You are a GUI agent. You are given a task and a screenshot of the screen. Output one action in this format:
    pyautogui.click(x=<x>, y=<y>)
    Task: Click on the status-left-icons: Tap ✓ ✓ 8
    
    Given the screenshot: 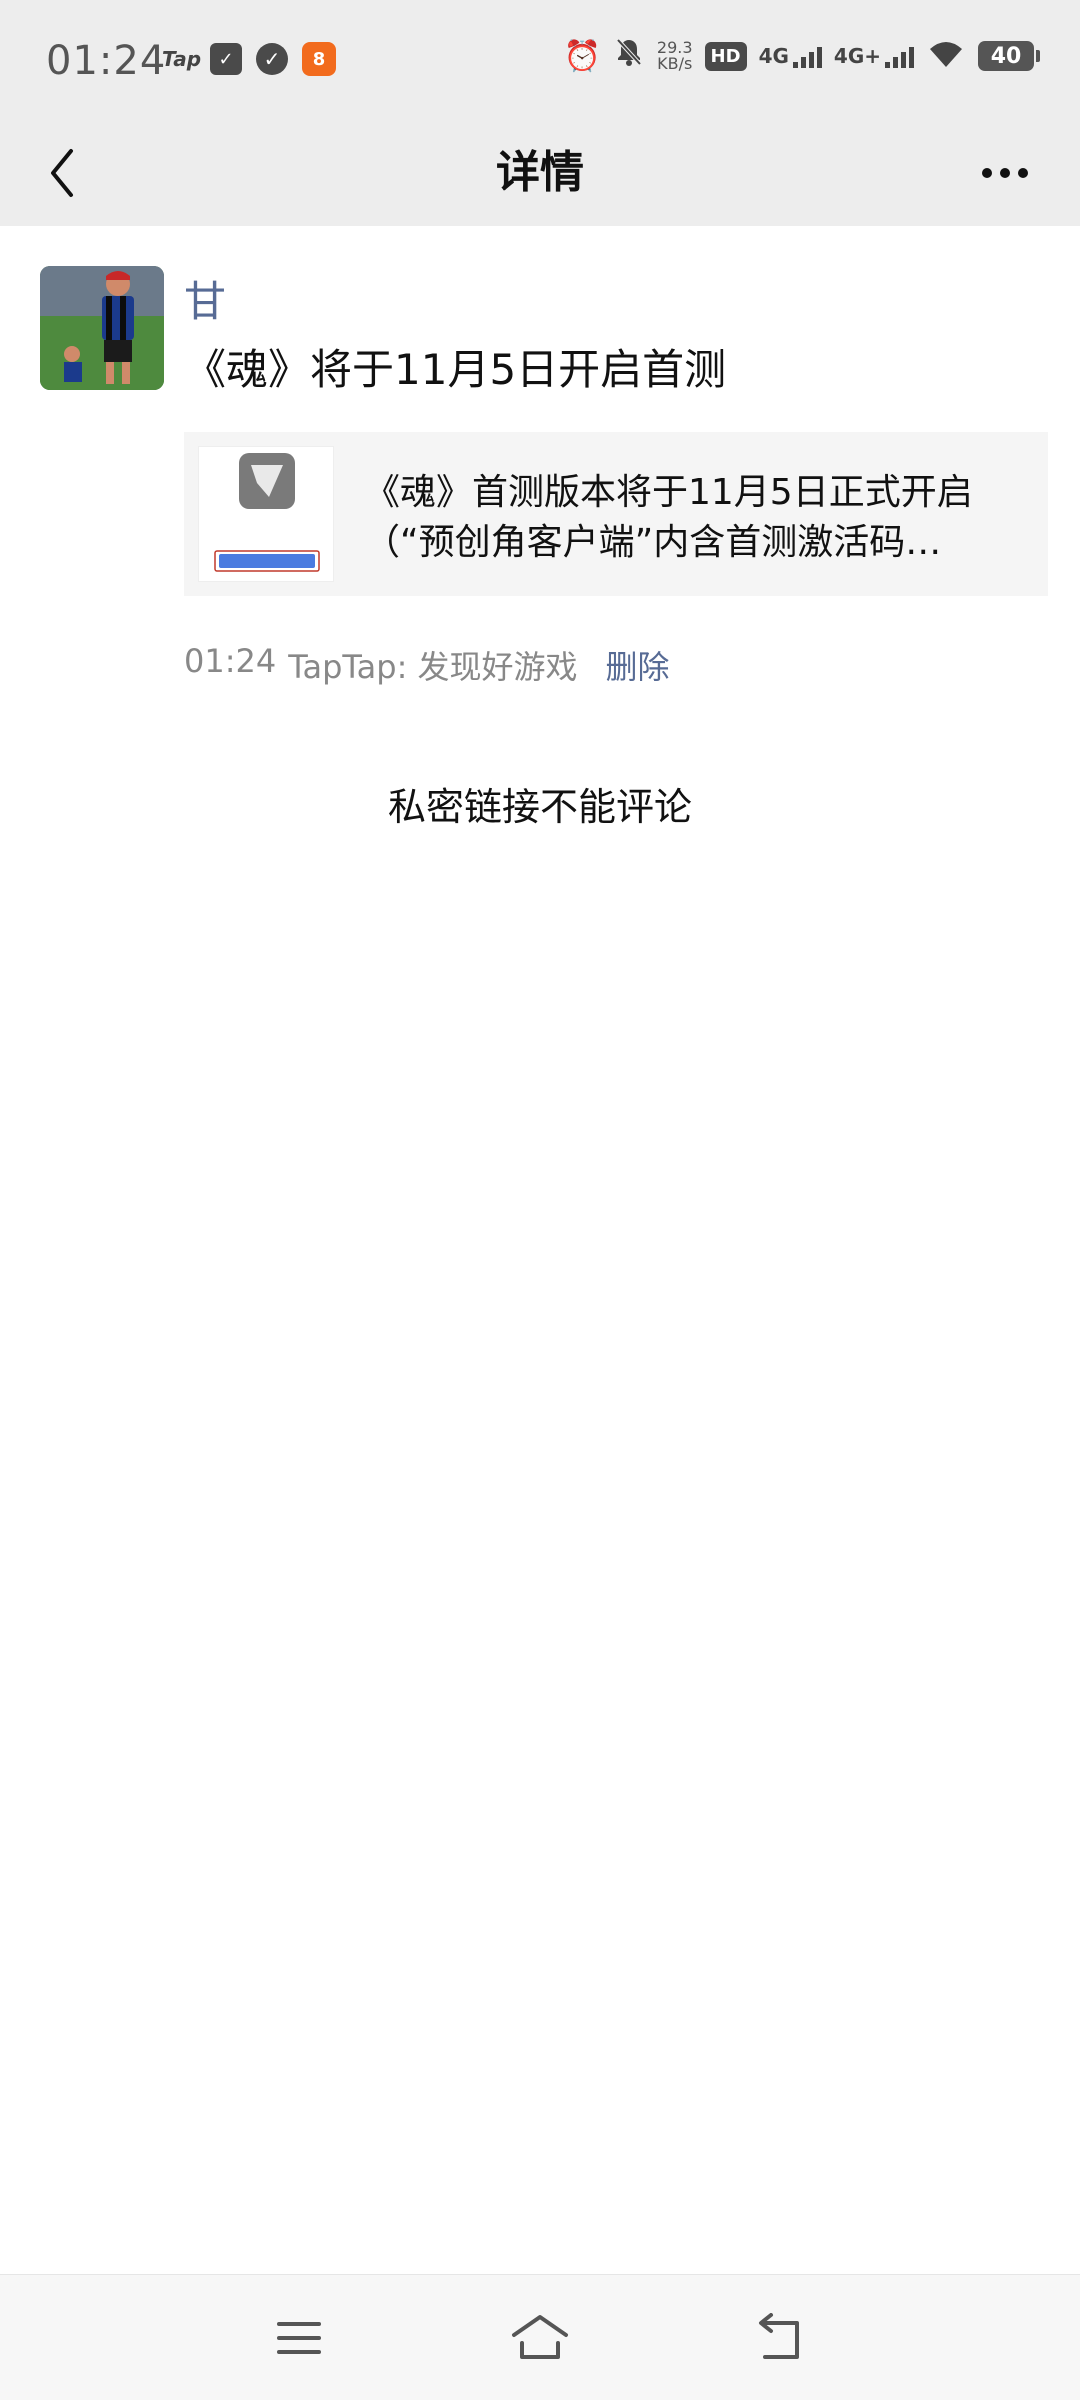 What is the action you would take?
    pyautogui.click(x=249, y=59)
    